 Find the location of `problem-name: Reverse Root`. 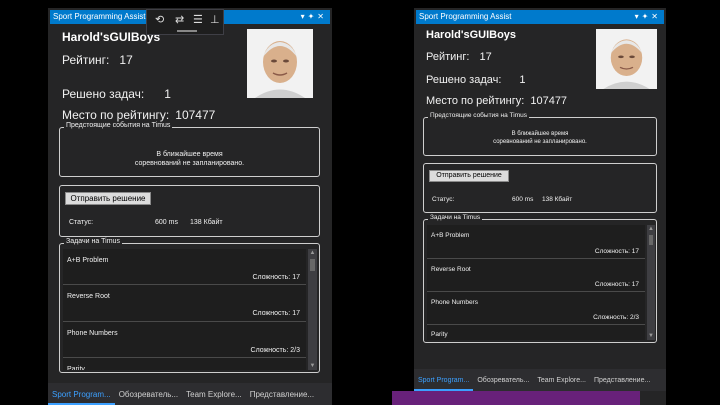

problem-name: Reverse Root is located at coordinates (88, 296).